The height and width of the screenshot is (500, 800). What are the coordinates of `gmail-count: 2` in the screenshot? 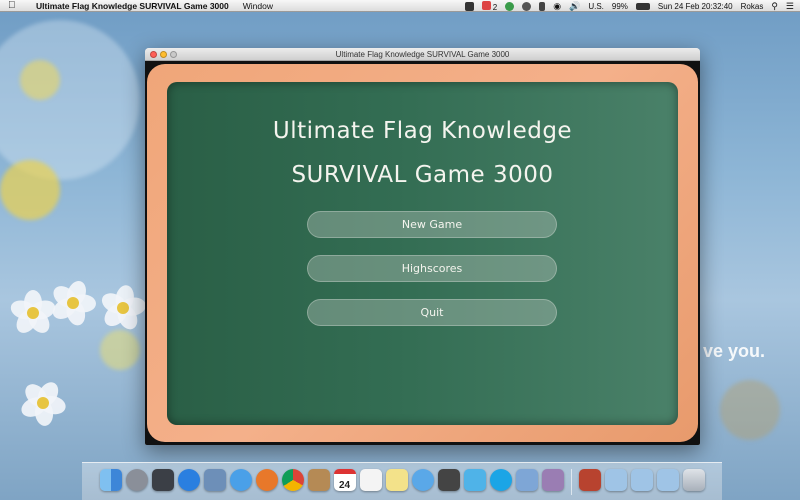 It's located at (495, 7).